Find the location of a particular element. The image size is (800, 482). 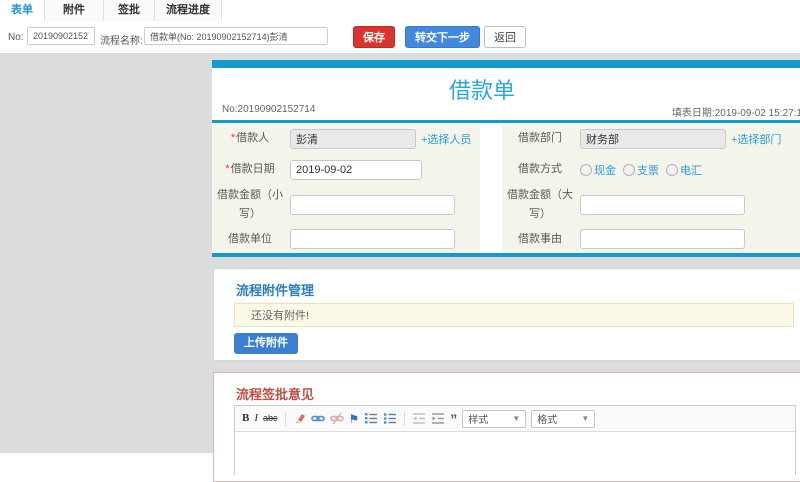

borrower-input is located at coordinates (353, 138).